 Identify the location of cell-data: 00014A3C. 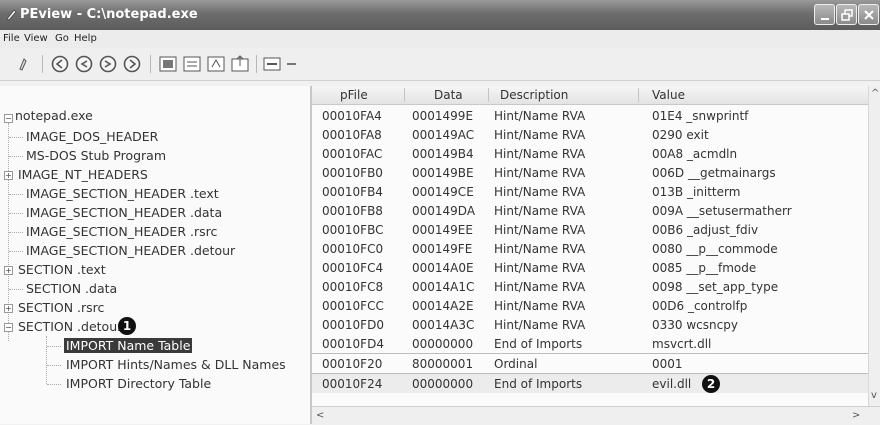
(443, 325).